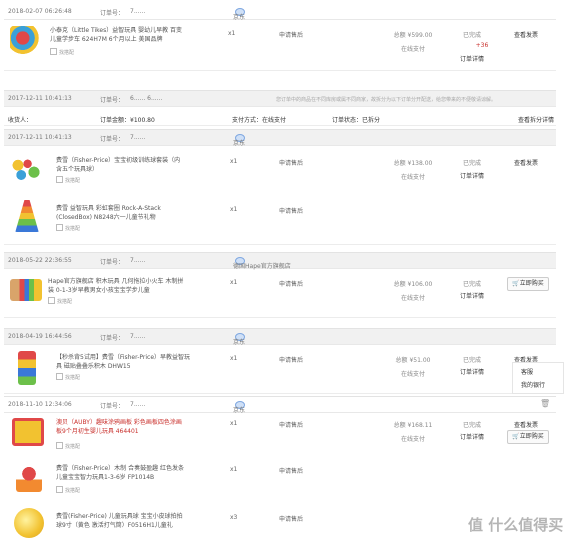 The height and width of the screenshot is (542, 564). Describe the element at coordinates (516, 525) in the screenshot. I see `watermark: 值 什么值得买` at that location.